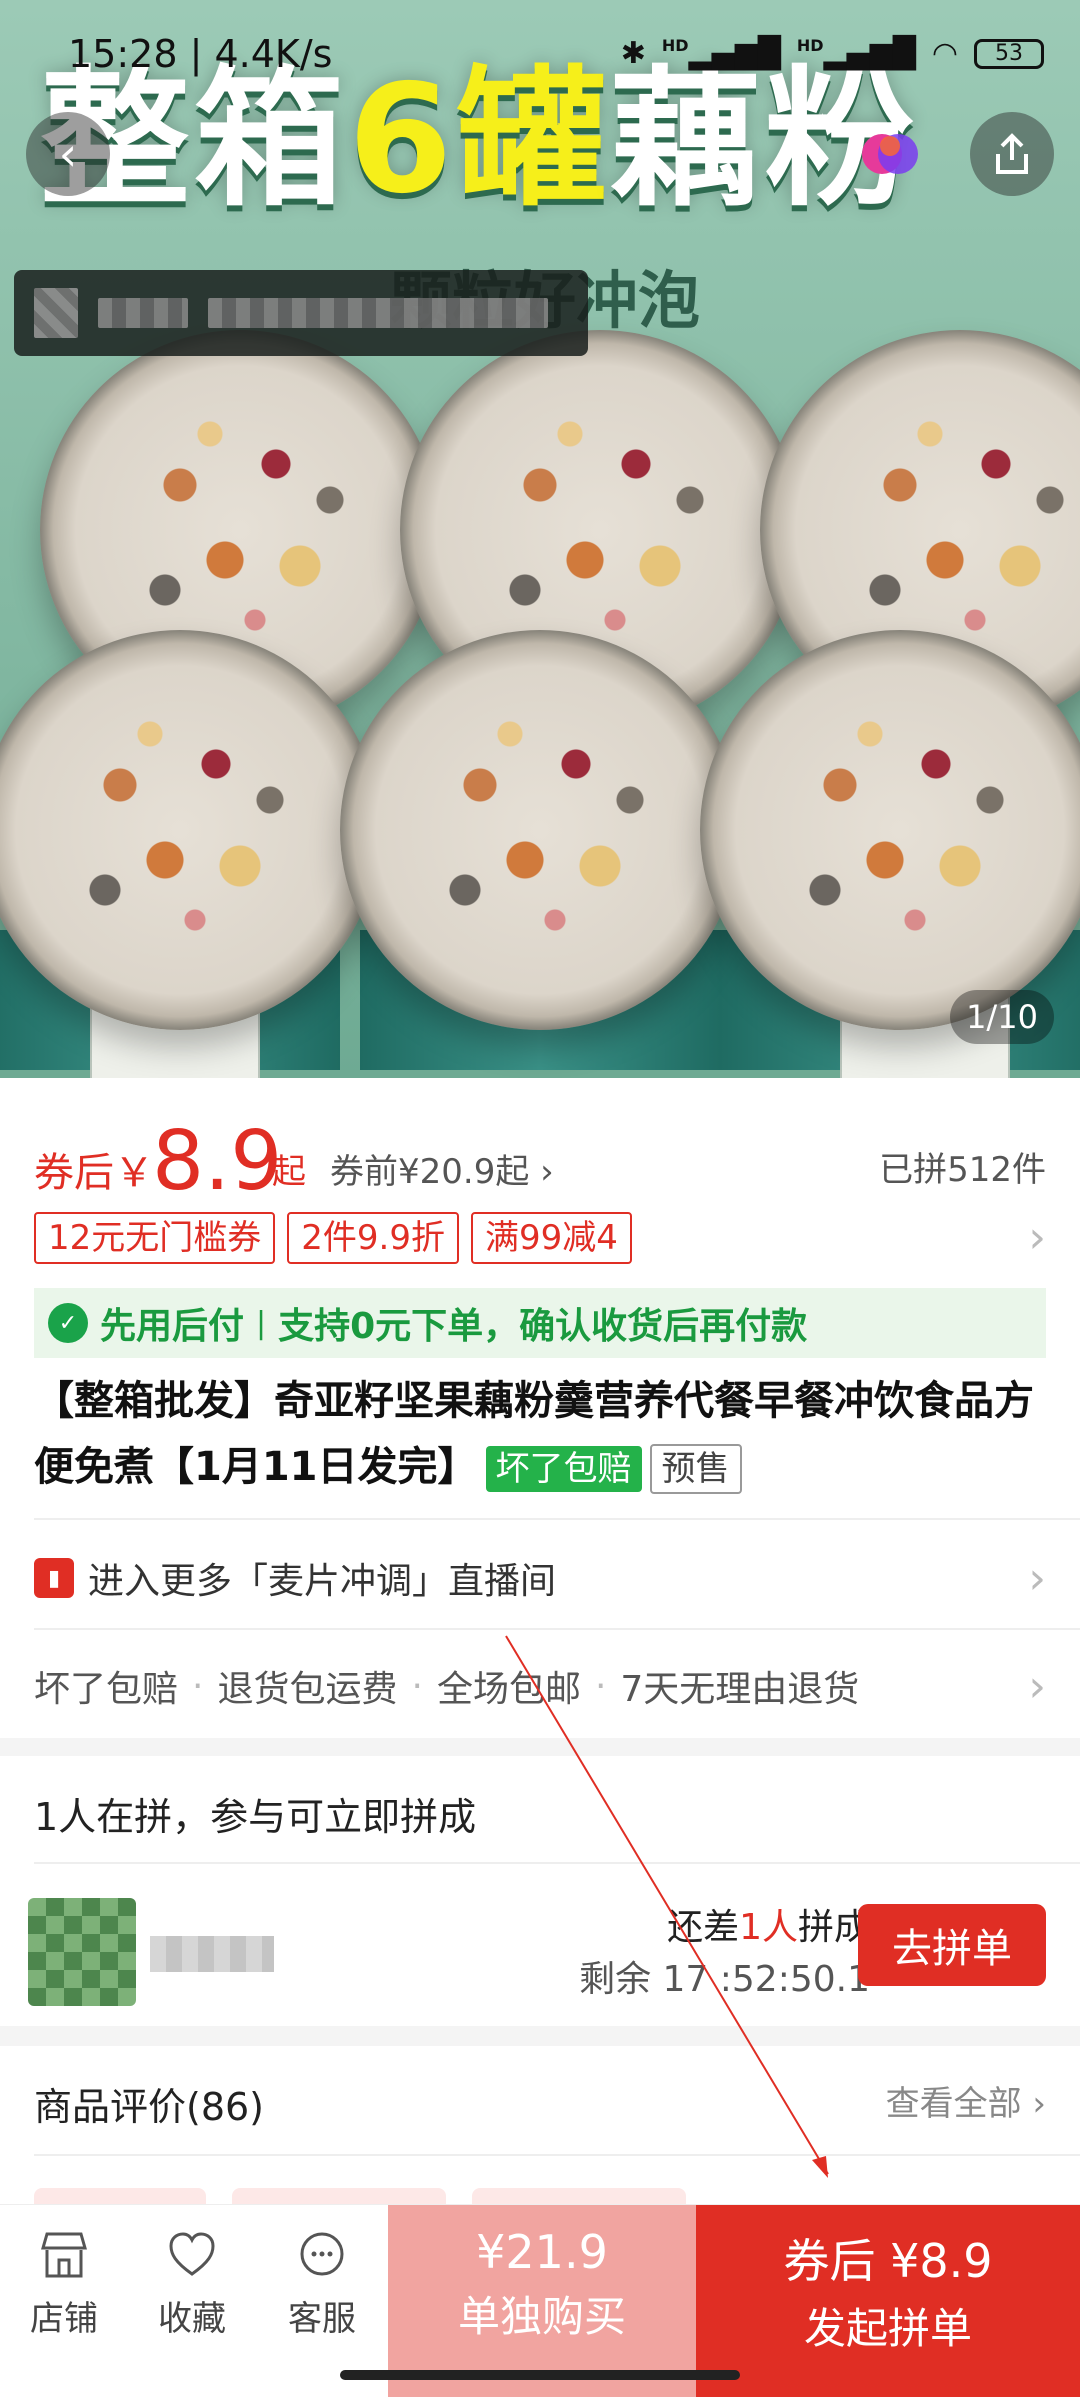  Describe the element at coordinates (887, 2328) in the screenshot. I see `start-group-label: 发起拼单` at that location.